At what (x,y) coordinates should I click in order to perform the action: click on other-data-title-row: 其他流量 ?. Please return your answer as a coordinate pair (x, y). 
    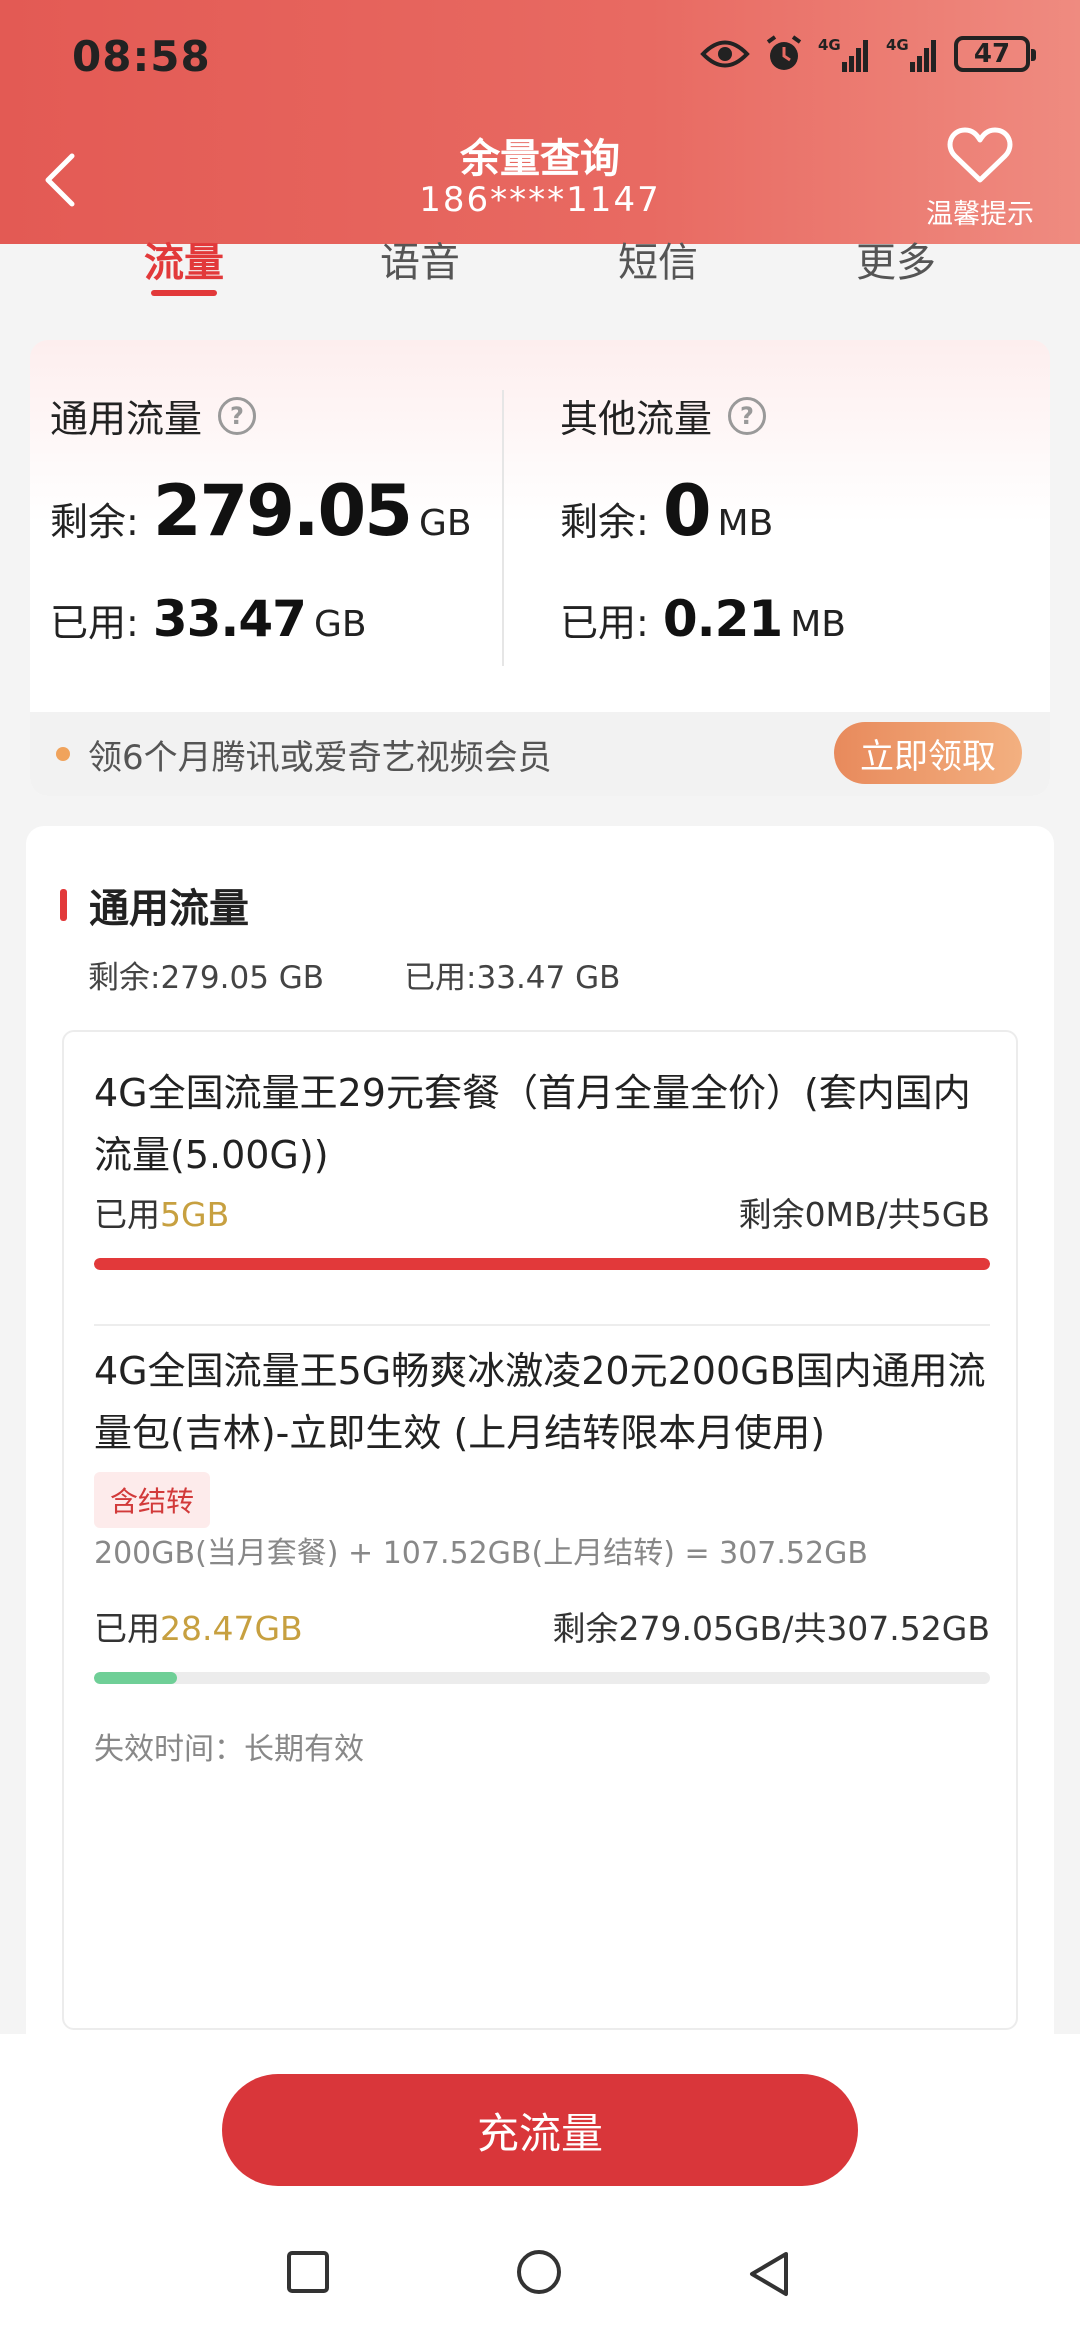
    Looking at the image, I should click on (663, 415).